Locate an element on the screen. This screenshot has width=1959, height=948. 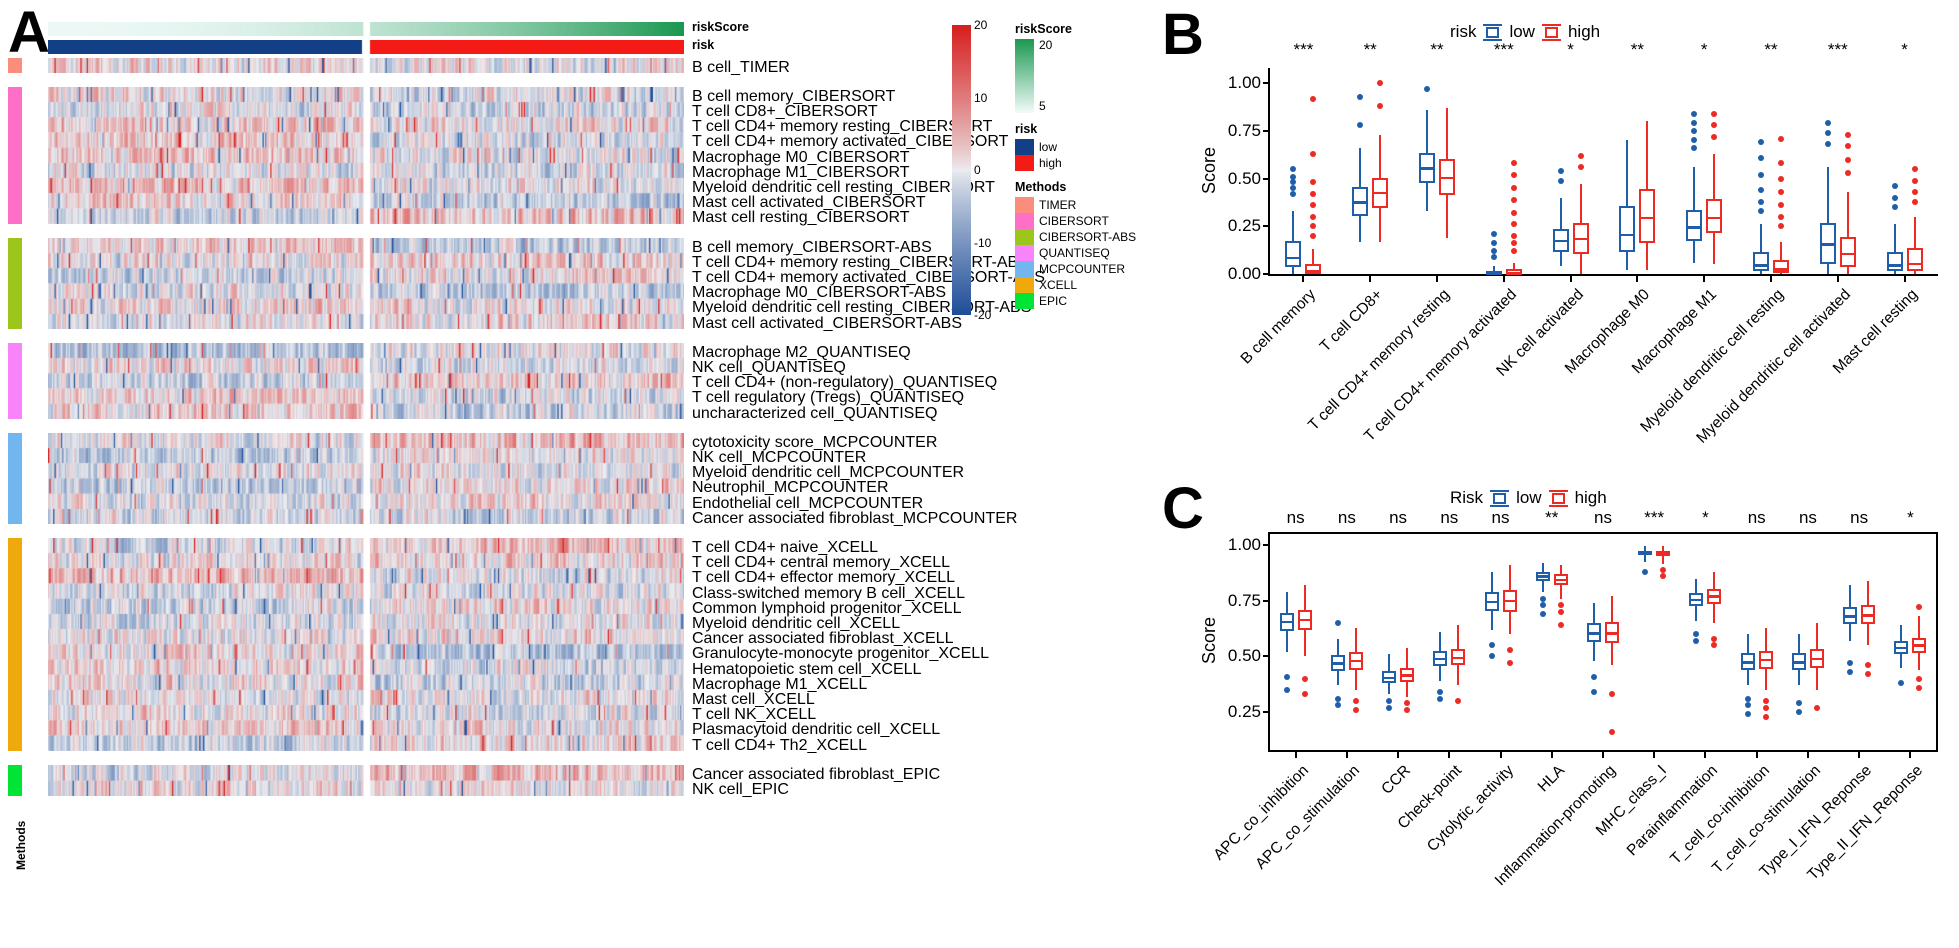
x-axis-label: APC_co_inhibition is located at coordinates (1261, 813).